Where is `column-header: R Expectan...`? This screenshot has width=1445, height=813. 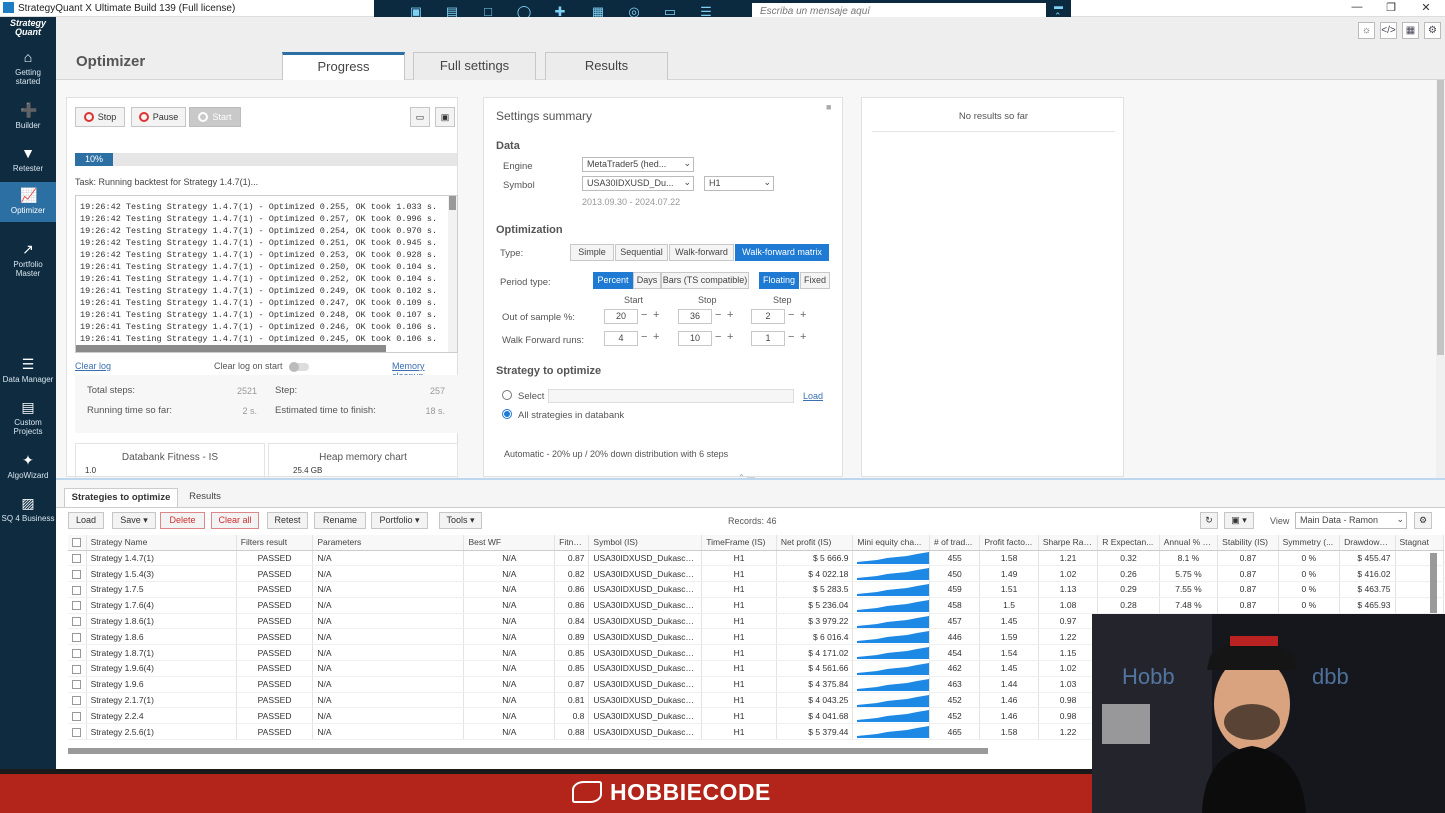
column-header: R Expectan... is located at coordinates (1128, 543).